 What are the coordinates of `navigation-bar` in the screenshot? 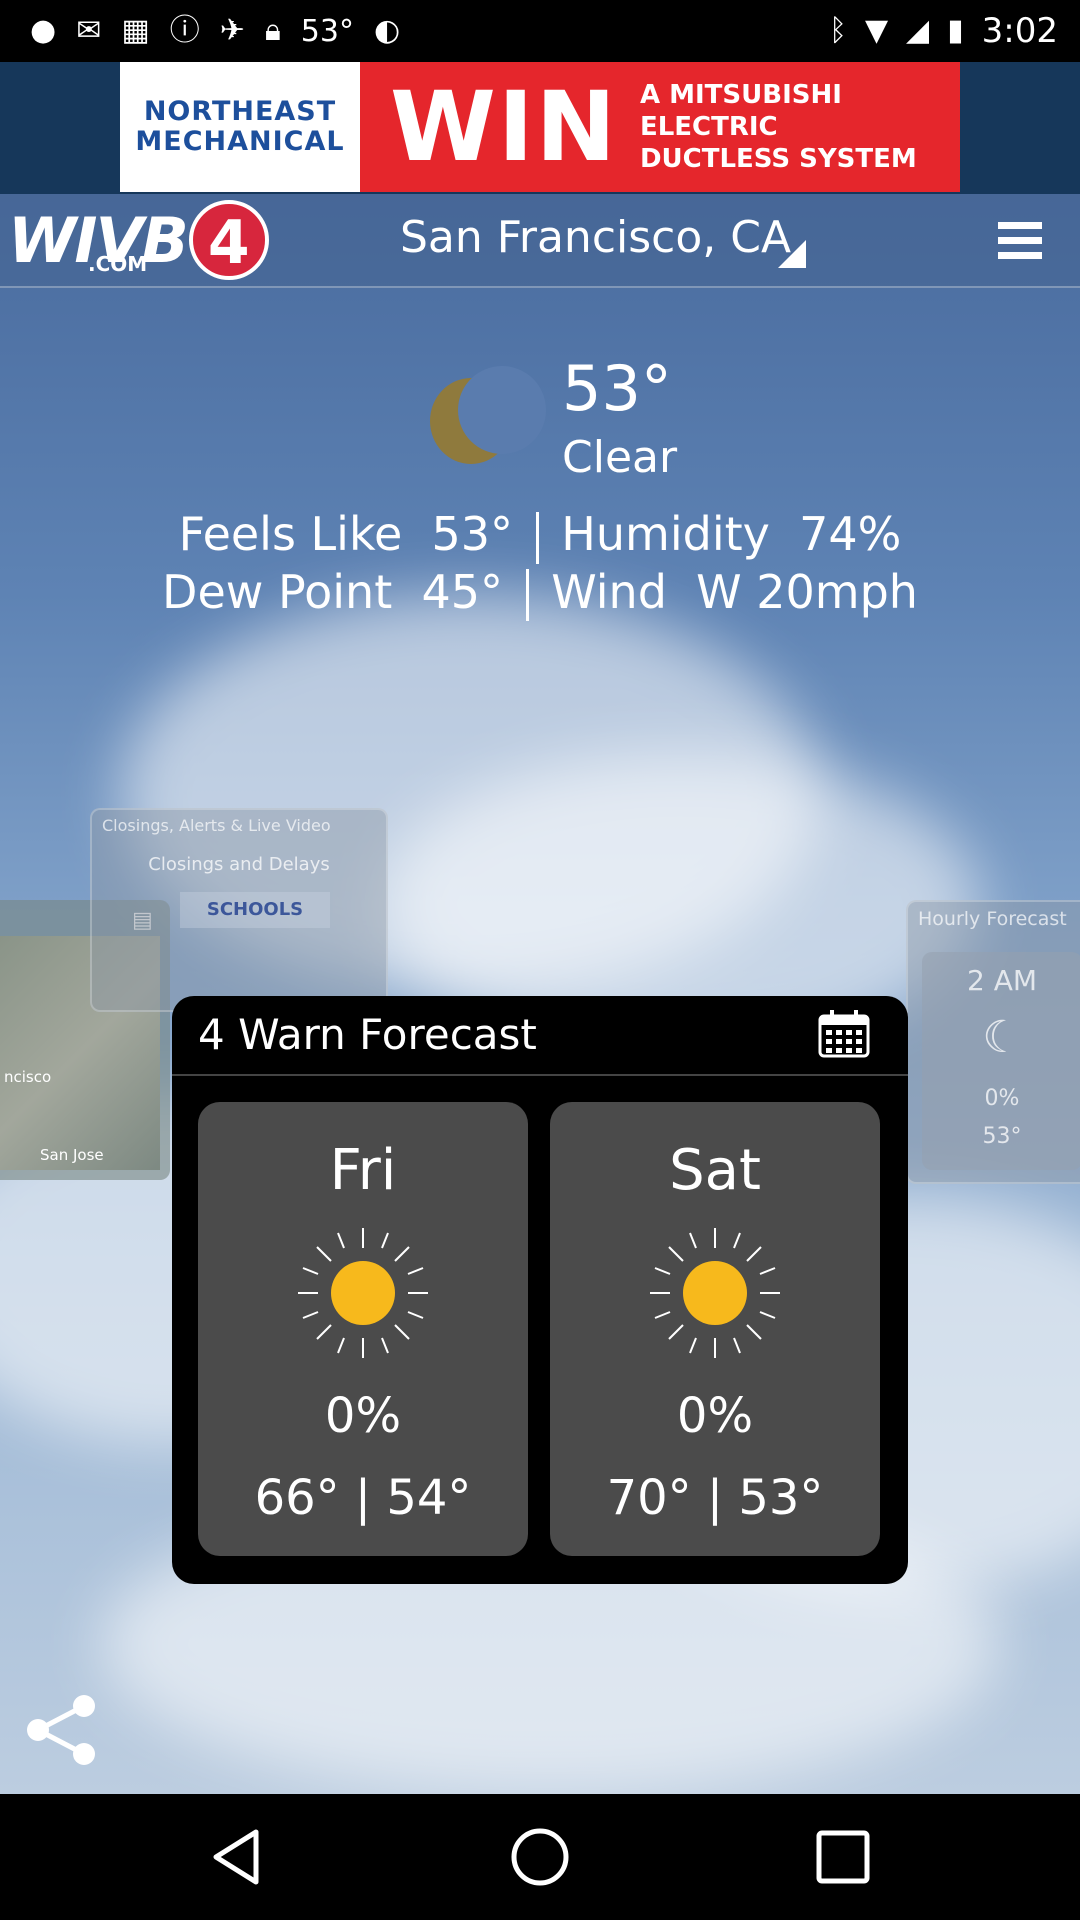 It's located at (540, 1857).